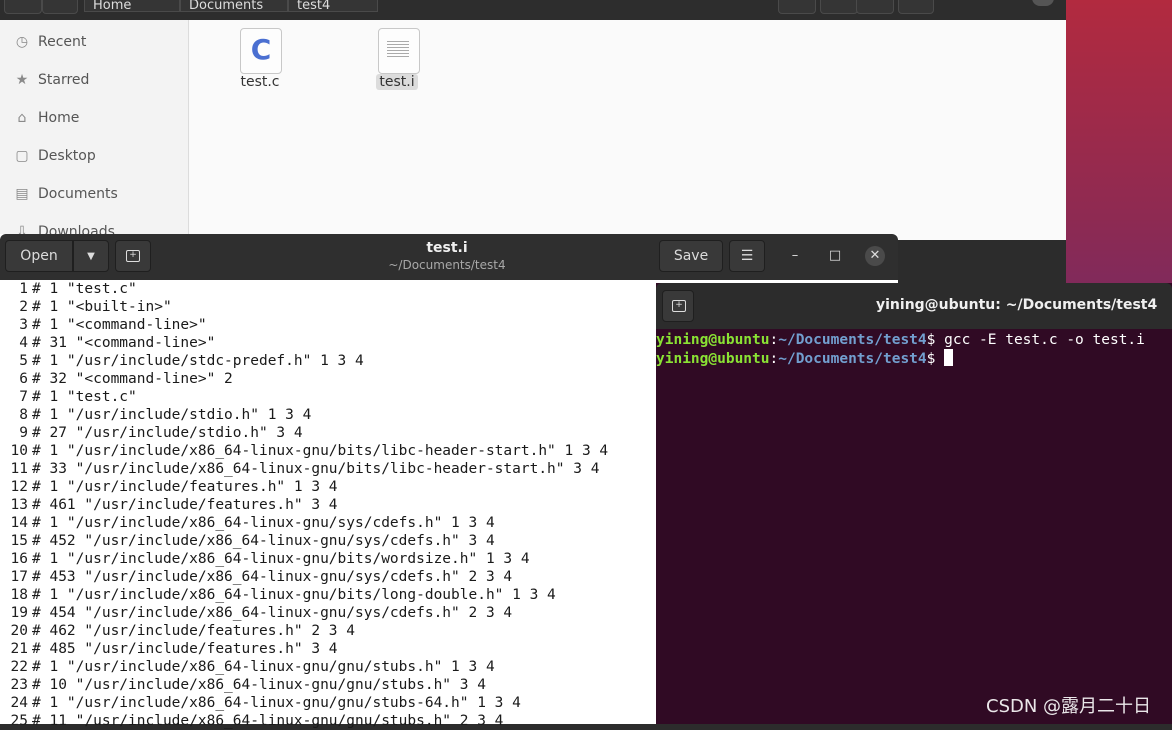 The height and width of the screenshot is (730, 1172). I want to click on line-text: # 31 "<command-line>", so click(124, 343).